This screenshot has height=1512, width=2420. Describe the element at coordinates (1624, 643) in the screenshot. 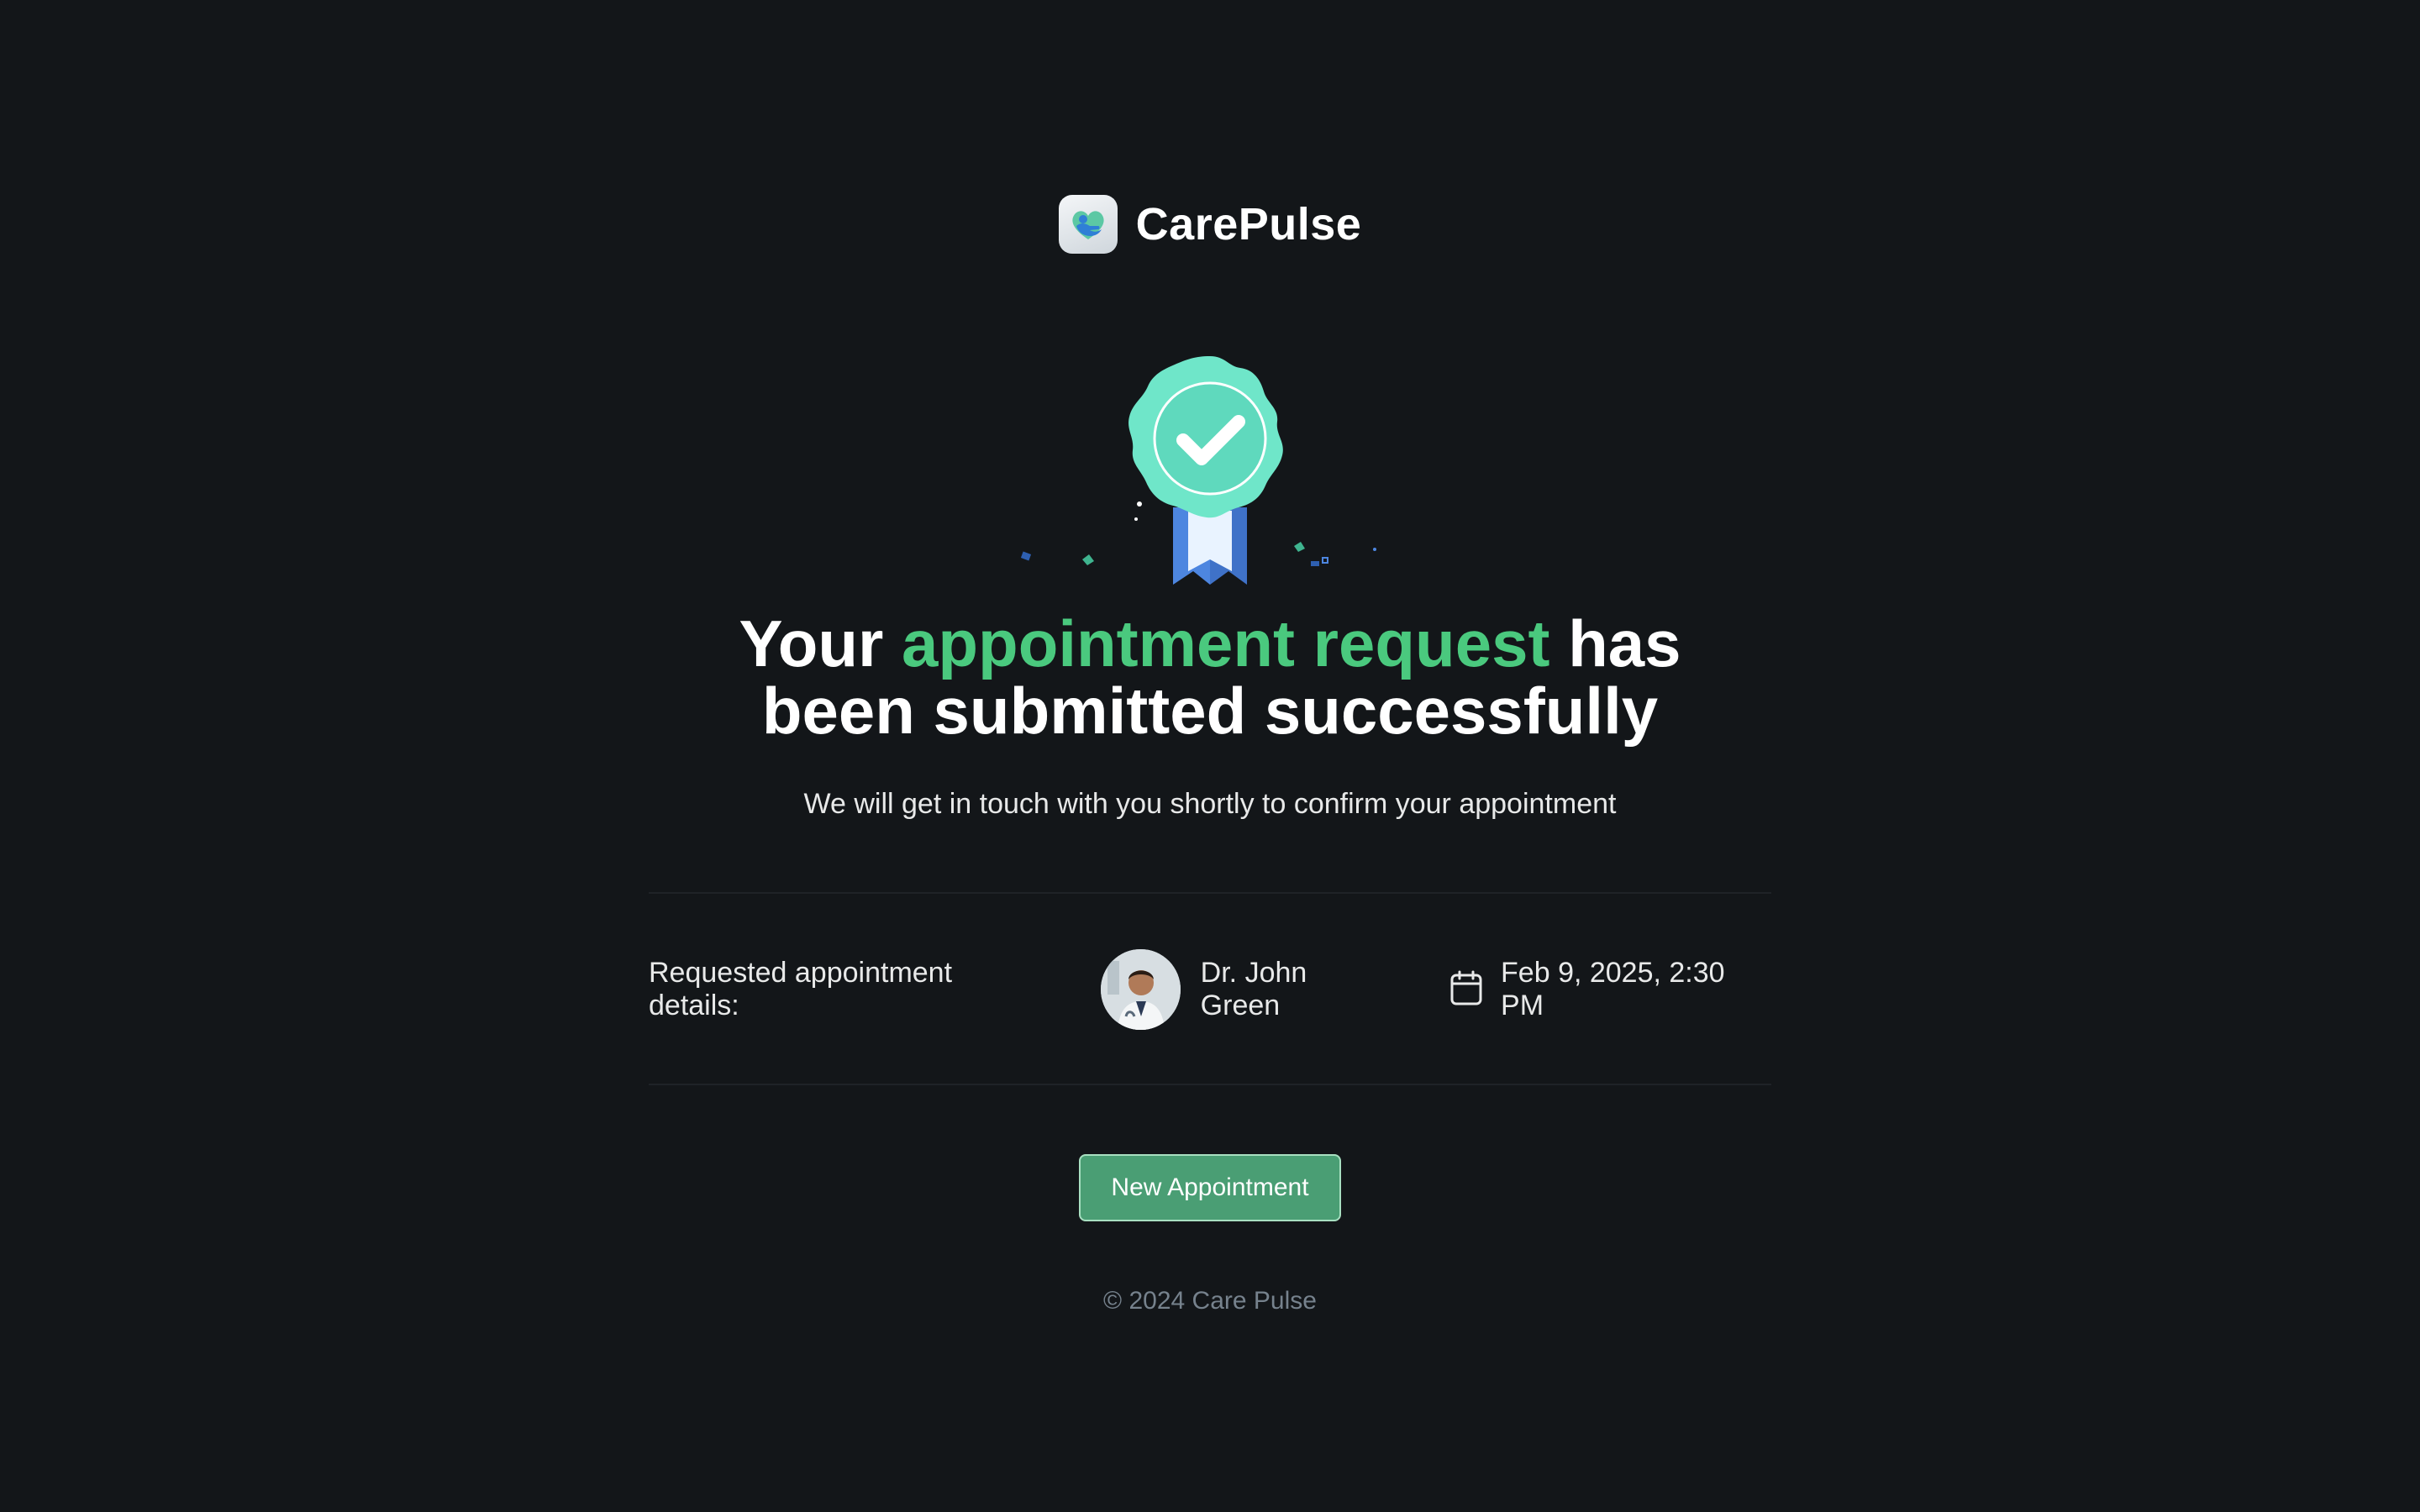

I see `headline-part2: has` at that location.